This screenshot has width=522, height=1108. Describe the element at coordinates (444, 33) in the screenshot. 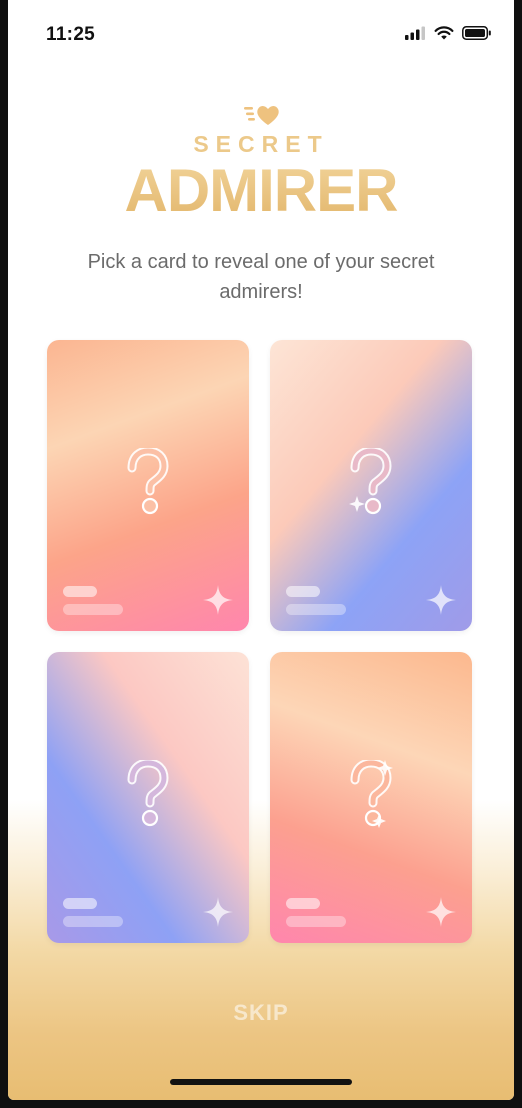

I see `wifi-icon` at that location.